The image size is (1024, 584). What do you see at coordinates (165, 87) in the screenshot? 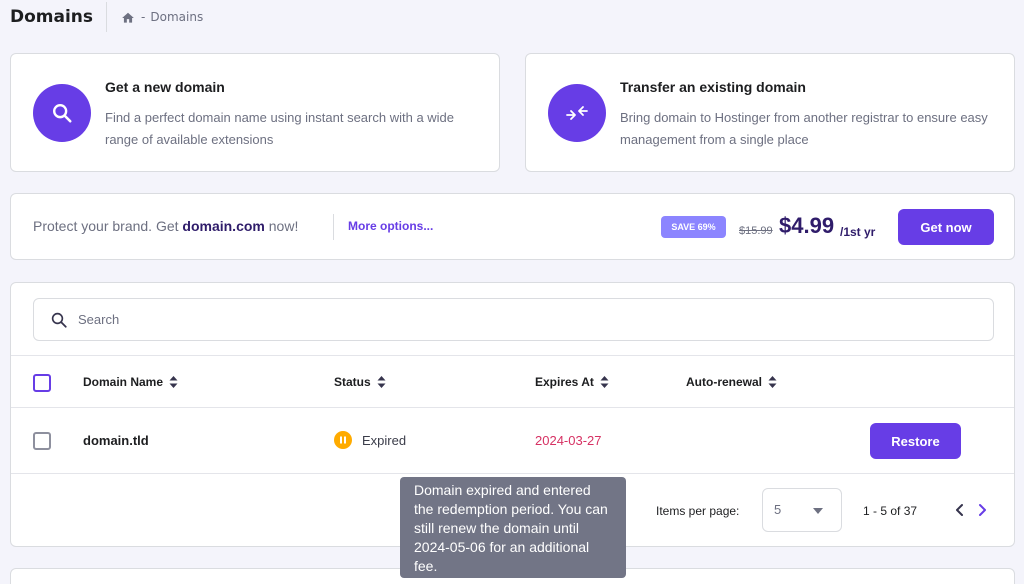
I see `card-title: Get a new domain` at bounding box center [165, 87].